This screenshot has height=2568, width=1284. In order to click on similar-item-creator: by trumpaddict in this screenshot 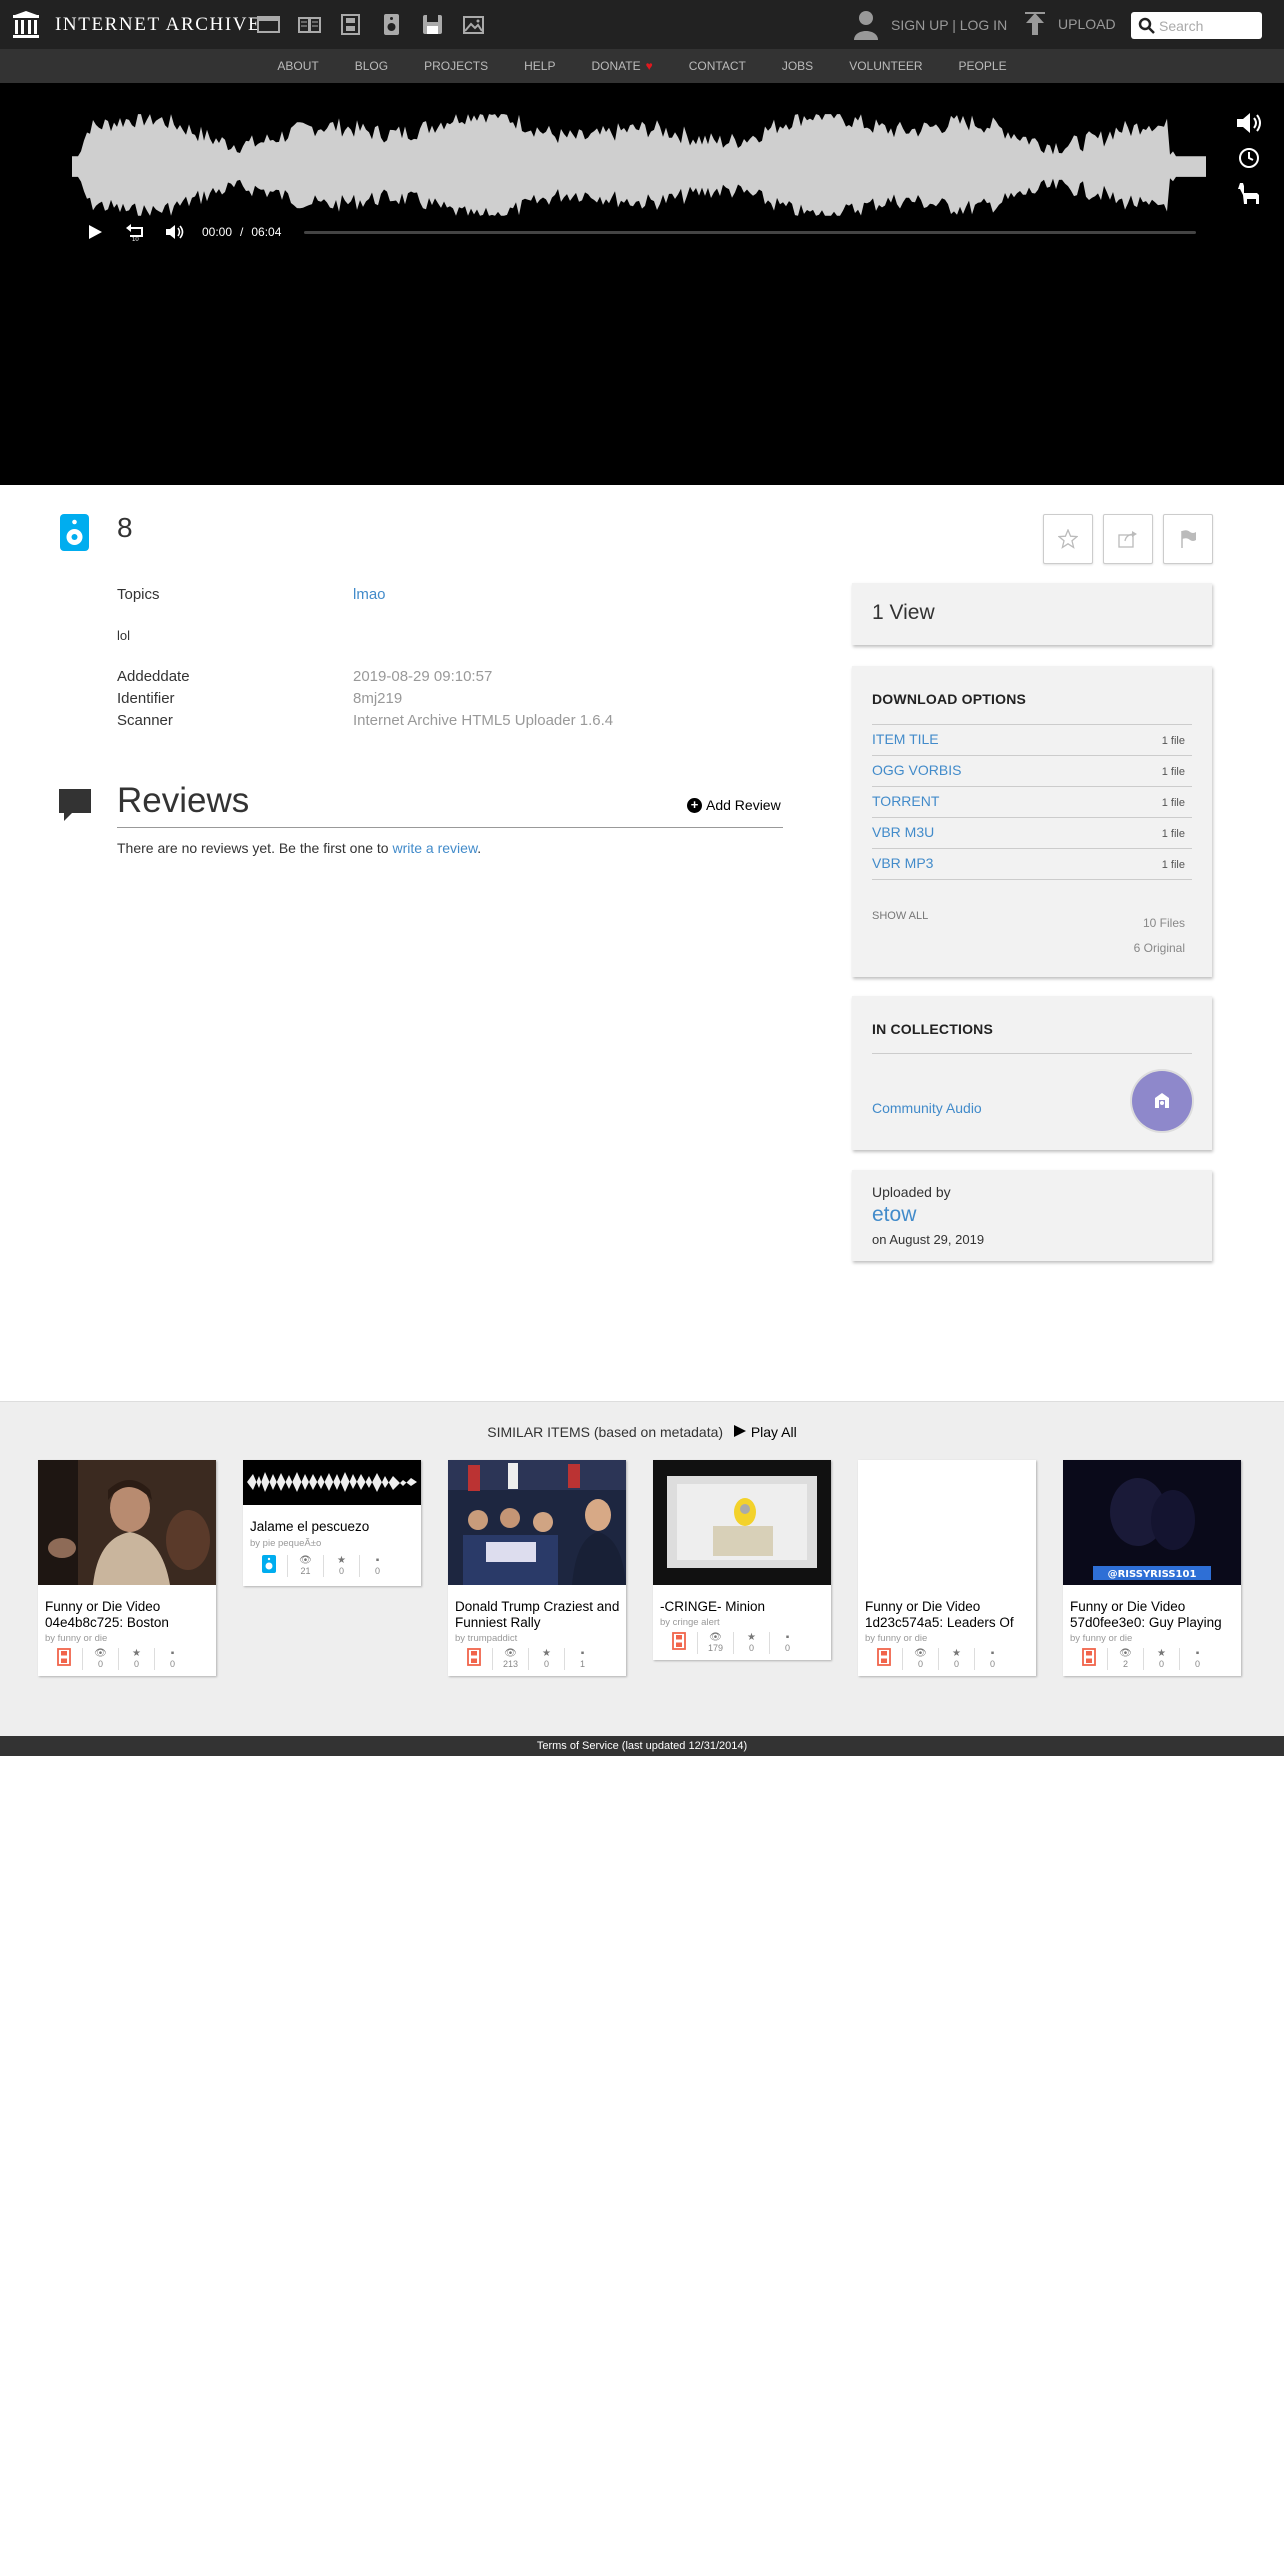, I will do `click(486, 1638)`.